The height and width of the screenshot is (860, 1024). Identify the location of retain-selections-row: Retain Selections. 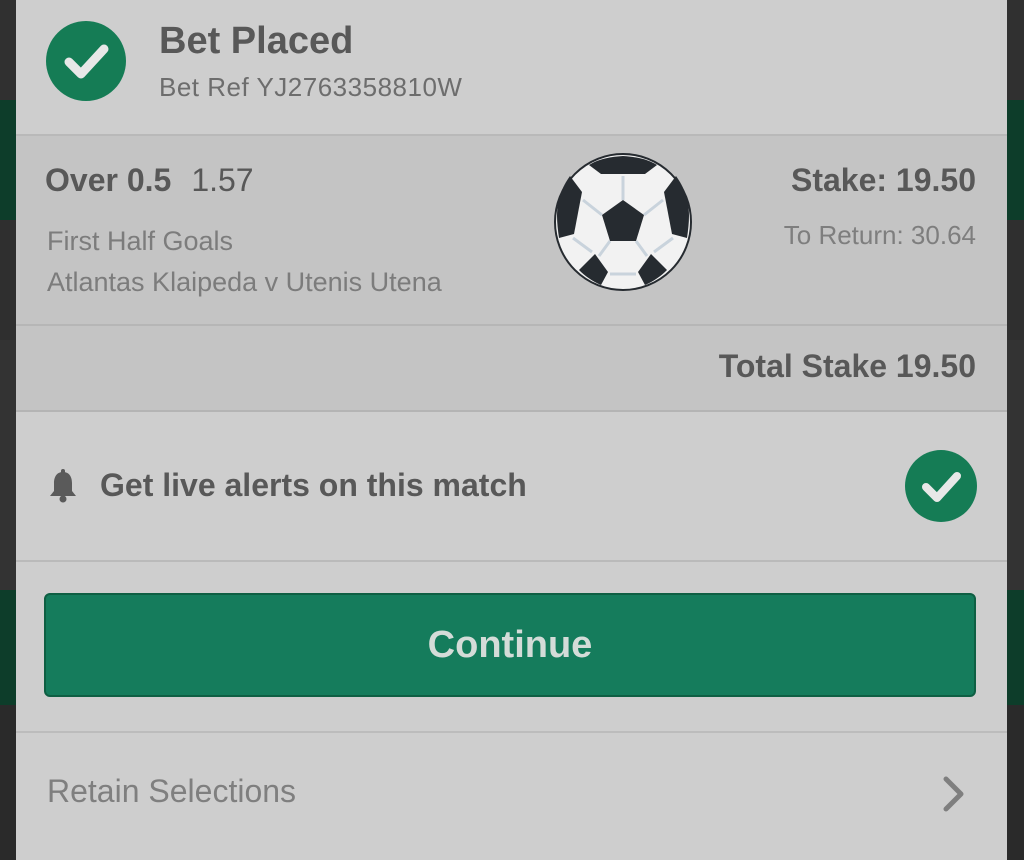
(511, 795).